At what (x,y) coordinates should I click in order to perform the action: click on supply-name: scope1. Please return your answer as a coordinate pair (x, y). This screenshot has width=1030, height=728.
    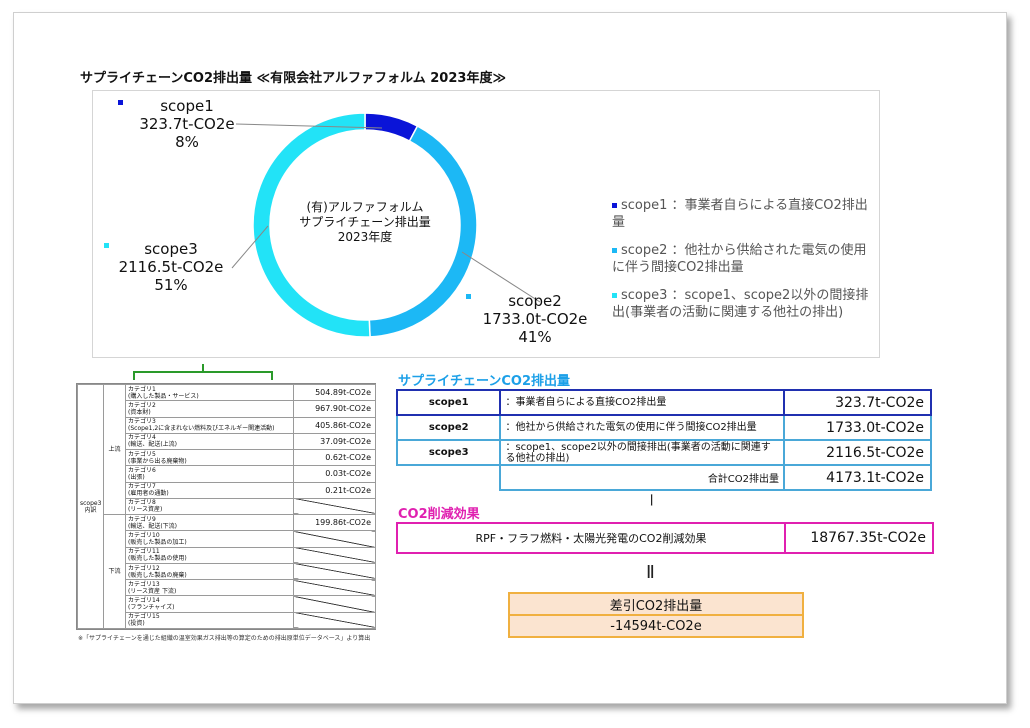
    Looking at the image, I should click on (448, 402).